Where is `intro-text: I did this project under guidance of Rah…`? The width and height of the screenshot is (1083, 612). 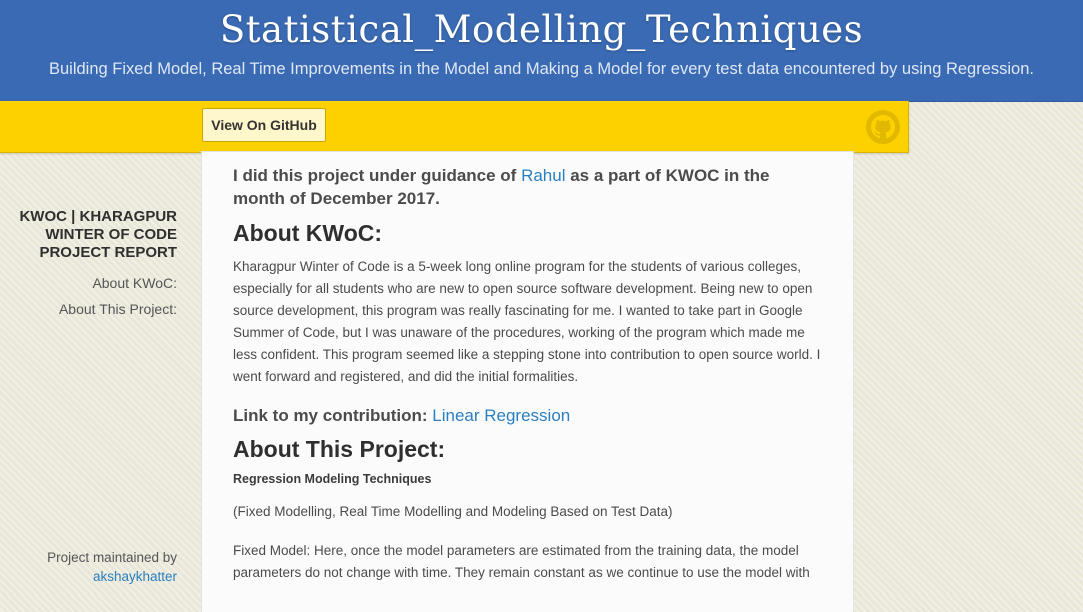 intro-text: I did this project under guidance of Rah… is located at coordinates (527, 187).